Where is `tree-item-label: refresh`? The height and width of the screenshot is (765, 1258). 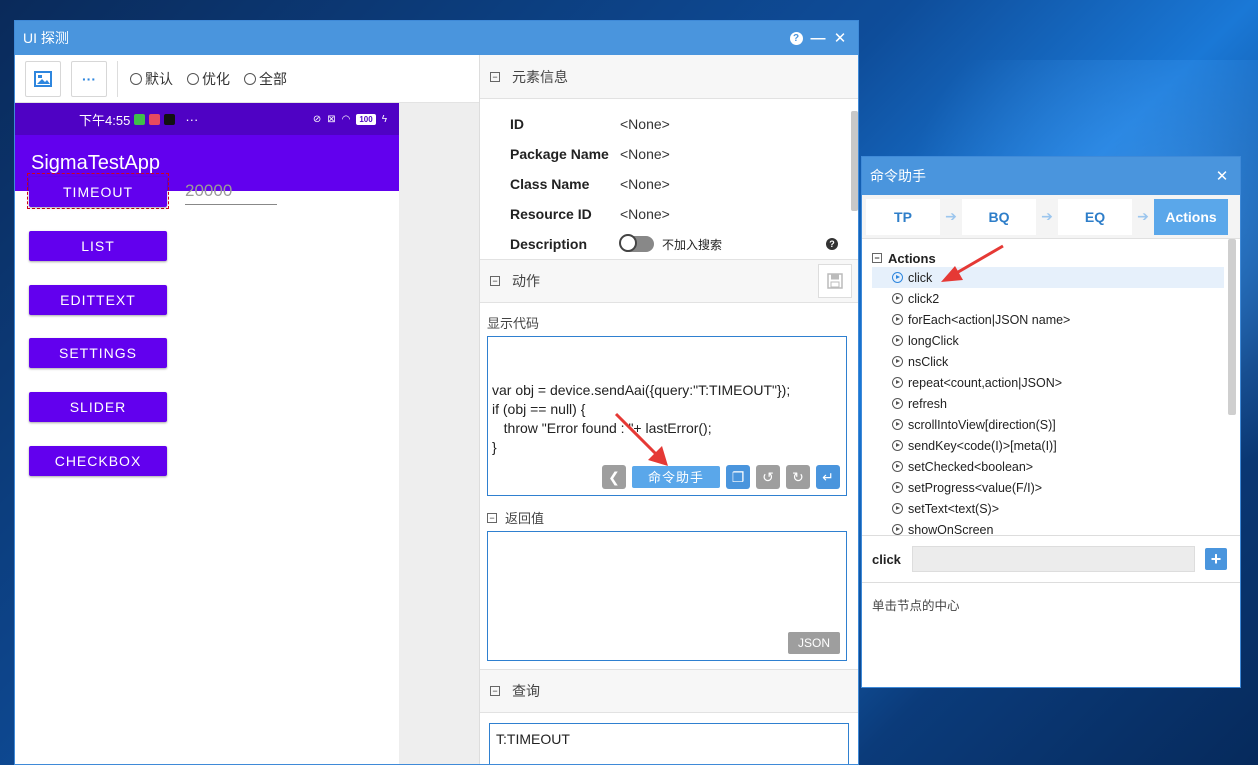
tree-item-label: refresh is located at coordinates (927, 403).